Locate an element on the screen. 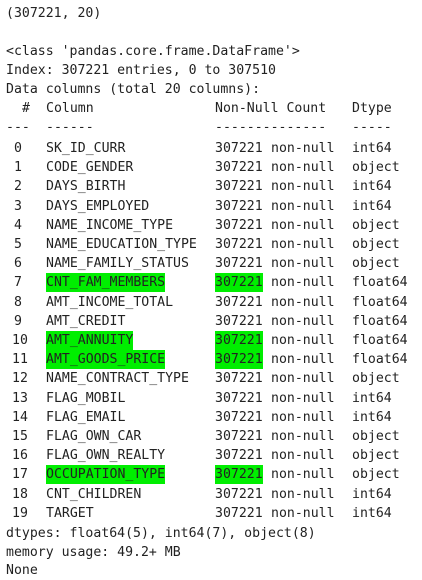 The width and height of the screenshot is (422, 580). memory-usage-line: memory usage: 49.2+ MB is located at coordinates (93, 552).